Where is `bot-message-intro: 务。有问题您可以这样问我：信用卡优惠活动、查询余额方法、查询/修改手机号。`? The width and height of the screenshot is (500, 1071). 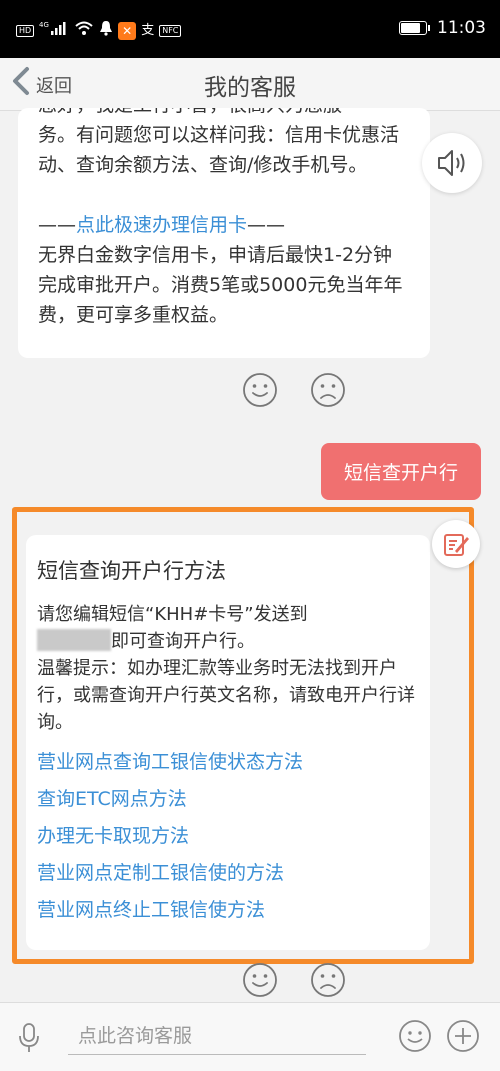
bot-message-intro: 务。有问题您可以这样问我：信用卡优惠活动、查询余额方法、查询/修改手机号。 is located at coordinates (219, 150).